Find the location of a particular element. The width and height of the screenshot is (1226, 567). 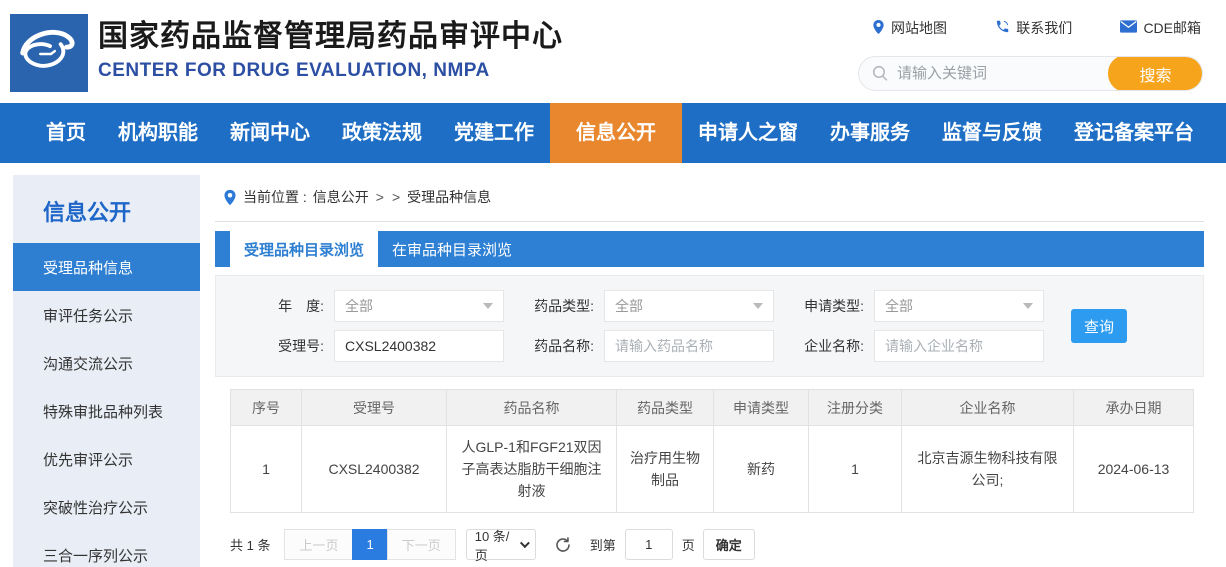

total-count: 共 1 条 is located at coordinates (250, 545).